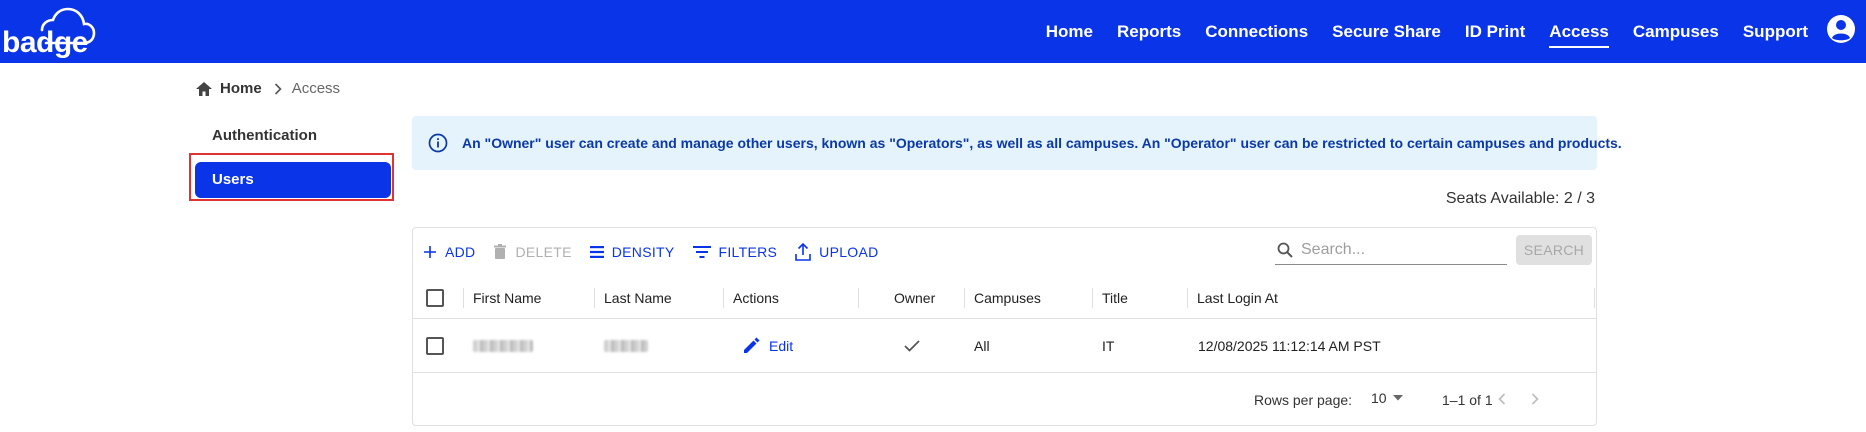 The height and width of the screenshot is (432, 1866). Describe the element at coordinates (507, 297) in the screenshot. I see `column-header-first-name: First Name` at that location.